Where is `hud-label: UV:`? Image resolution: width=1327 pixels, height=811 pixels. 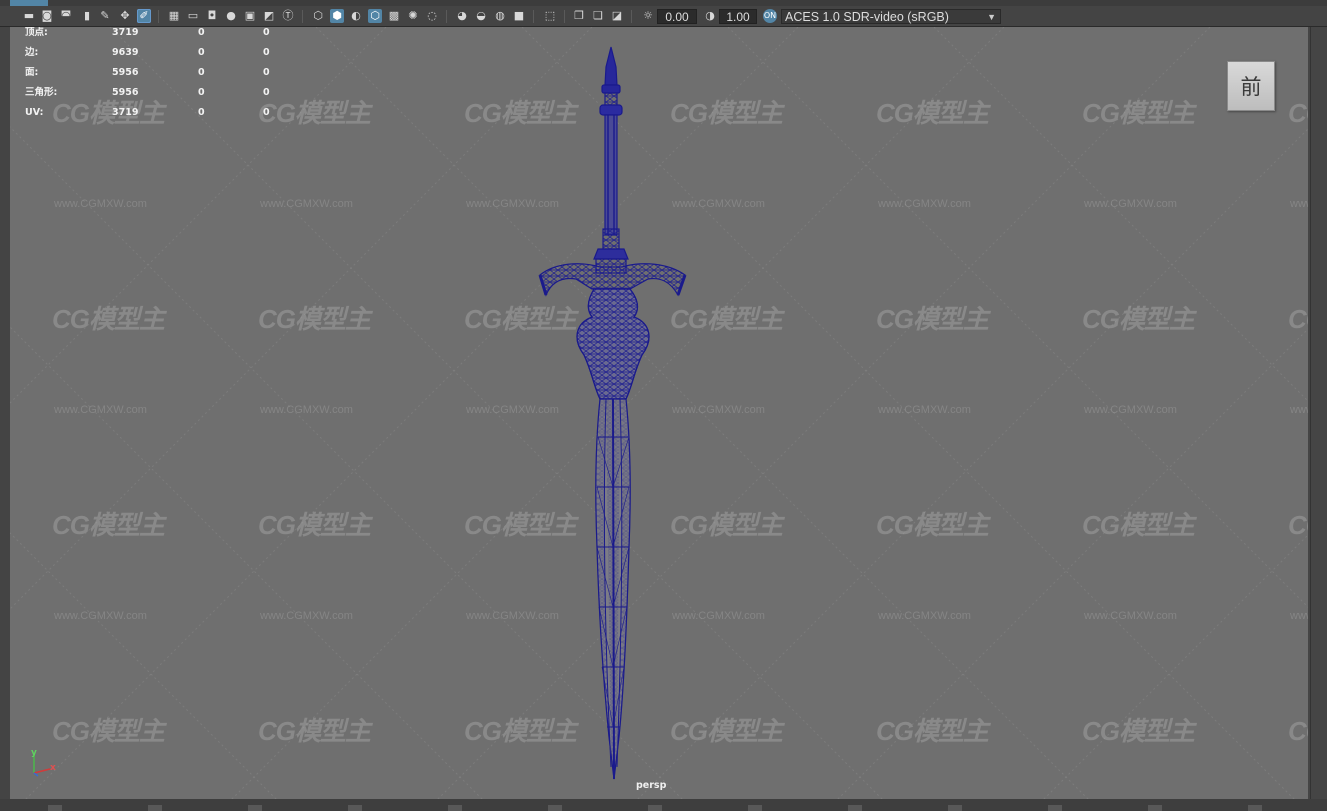 hud-label: UV: is located at coordinates (34, 112).